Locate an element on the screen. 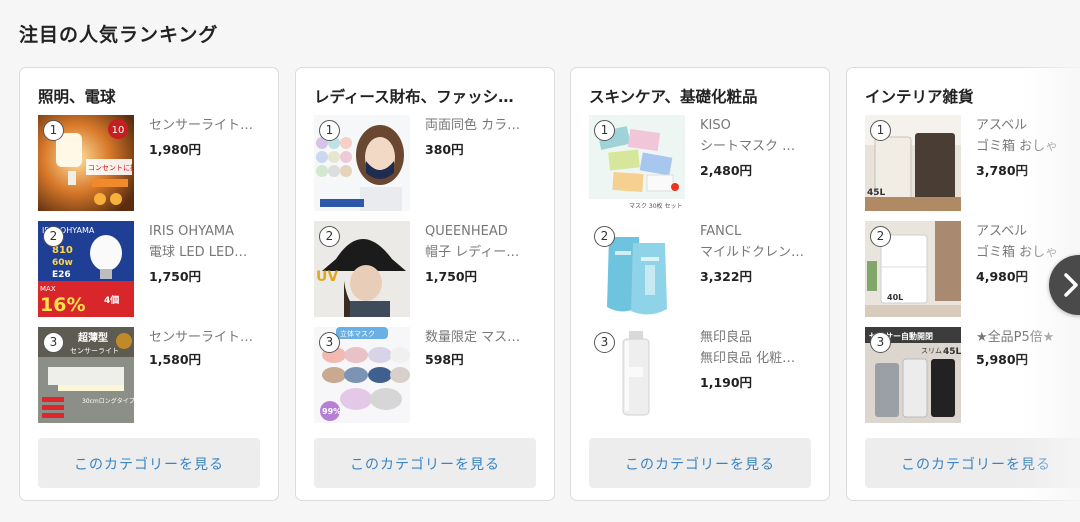 The image size is (1080, 522). ranking-item: センサー自動開閉 スリム 45L 3 ★全品P5倍★ 5,980円 is located at coordinates (972, 375).